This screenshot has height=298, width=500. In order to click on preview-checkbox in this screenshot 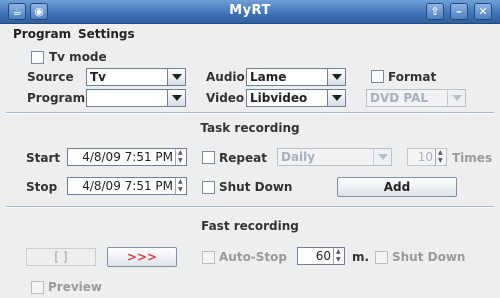, I will do `click(37, 287)`.